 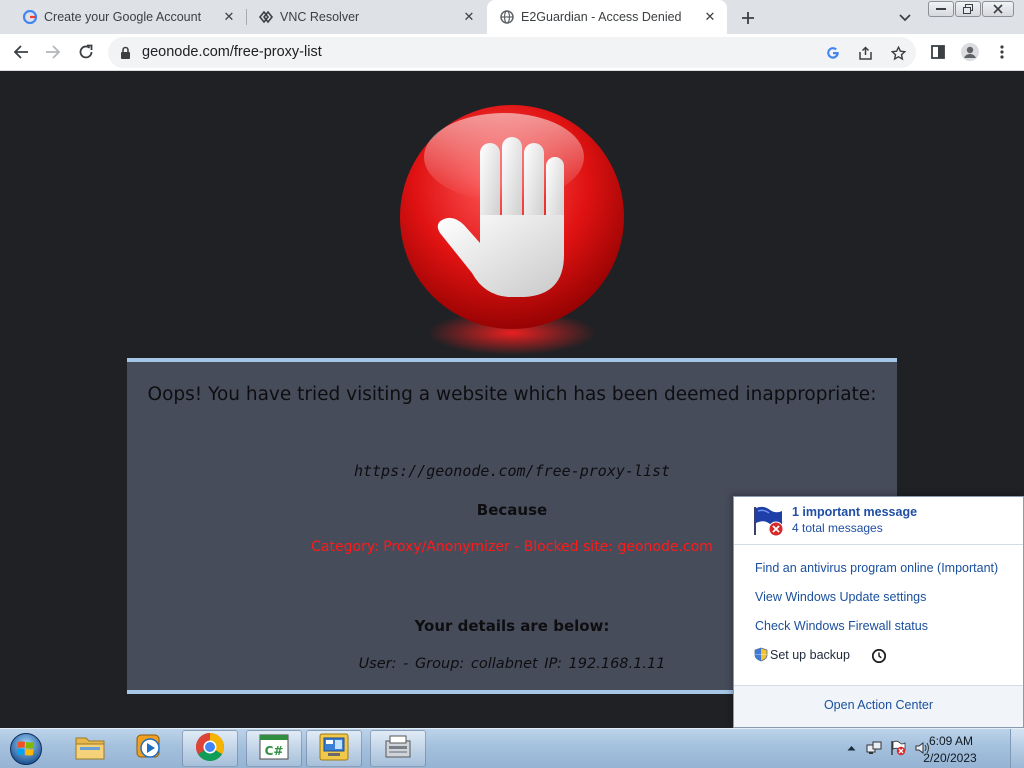 What do you see at coordinates (125, 54) in the screenshot?
I see `lock-icon` at bounding box center [125, 54].